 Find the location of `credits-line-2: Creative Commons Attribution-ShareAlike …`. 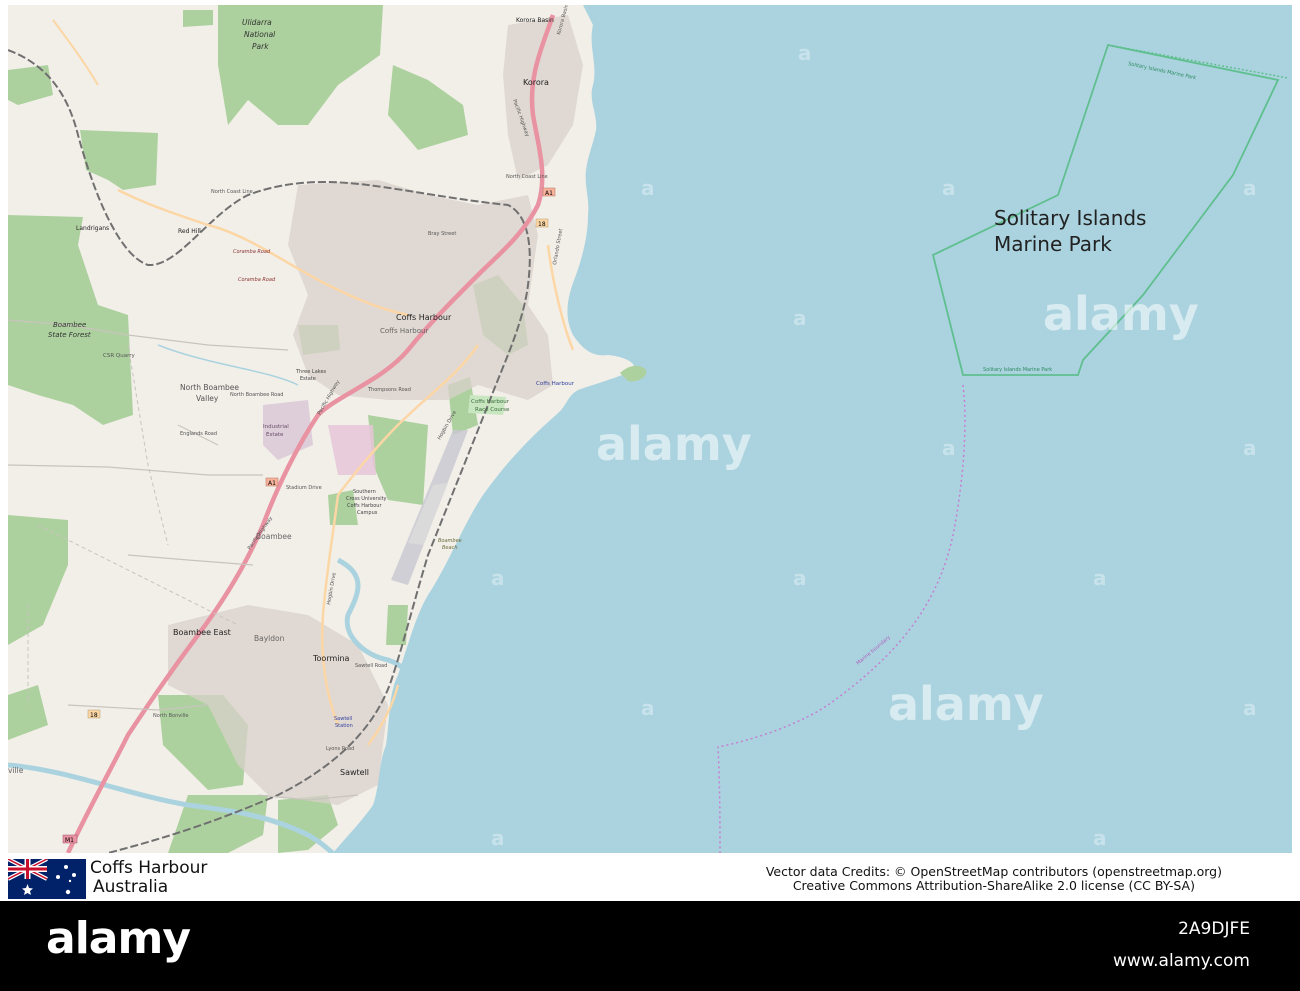

credits-line-2: Creative Commons Attribution-ShareAlike … is located at coordinates (993, 885).